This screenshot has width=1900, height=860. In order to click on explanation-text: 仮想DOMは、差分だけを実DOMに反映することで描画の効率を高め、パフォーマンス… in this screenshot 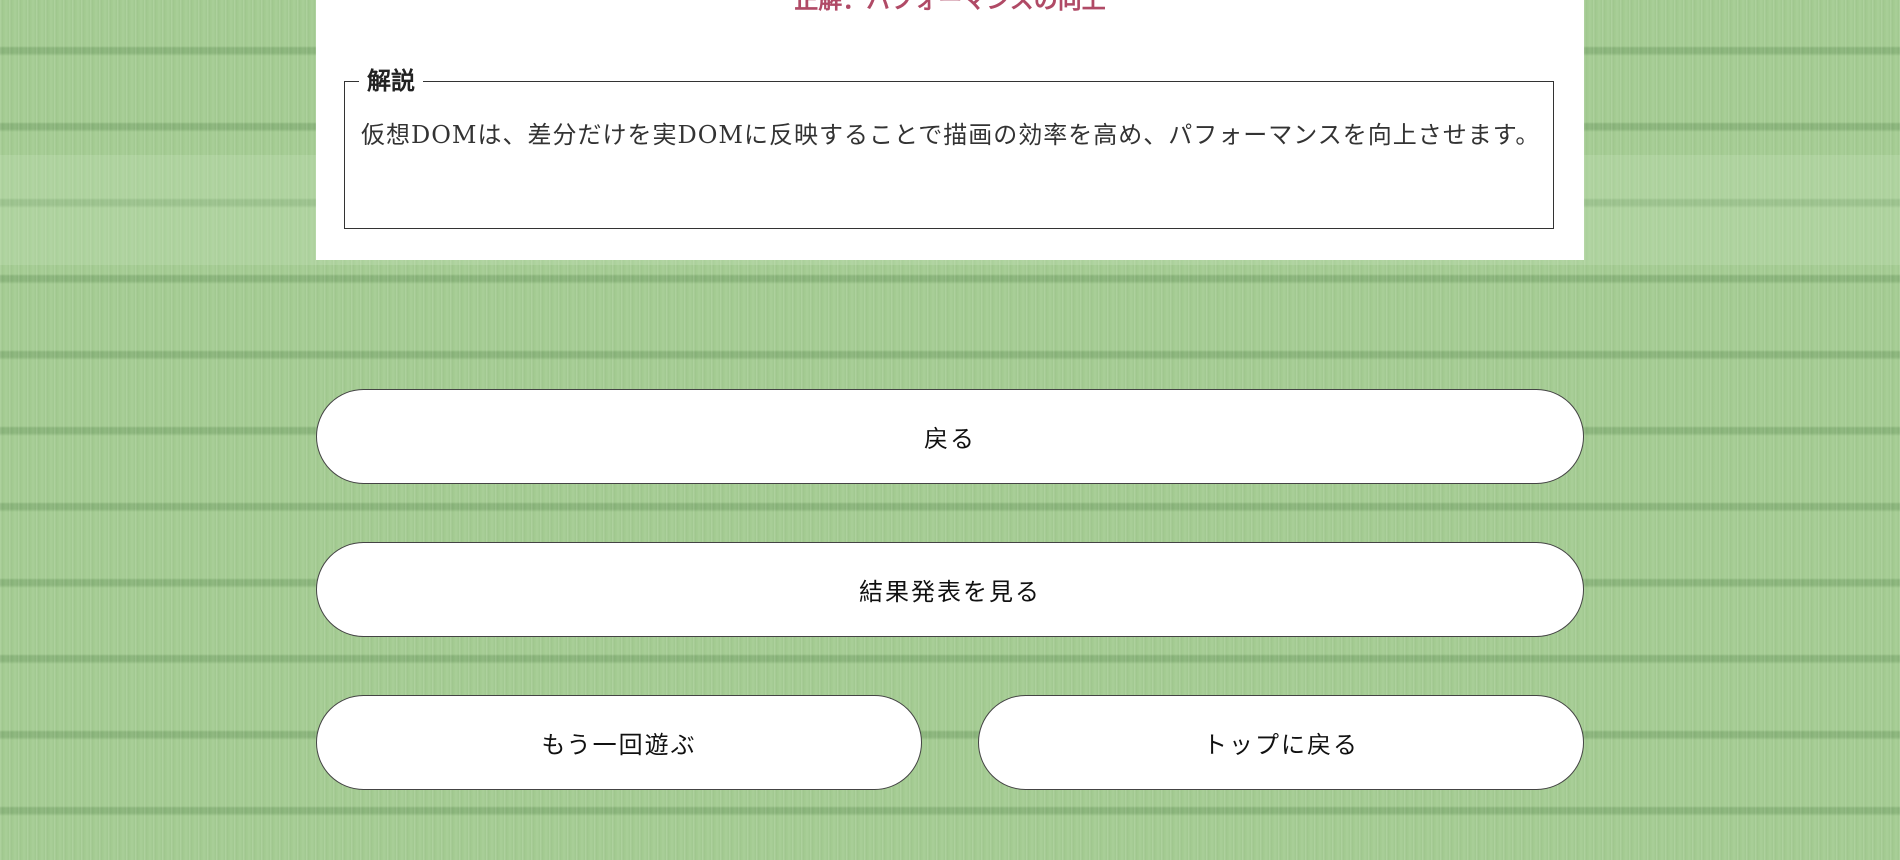, I will do `click(951, 135)`.